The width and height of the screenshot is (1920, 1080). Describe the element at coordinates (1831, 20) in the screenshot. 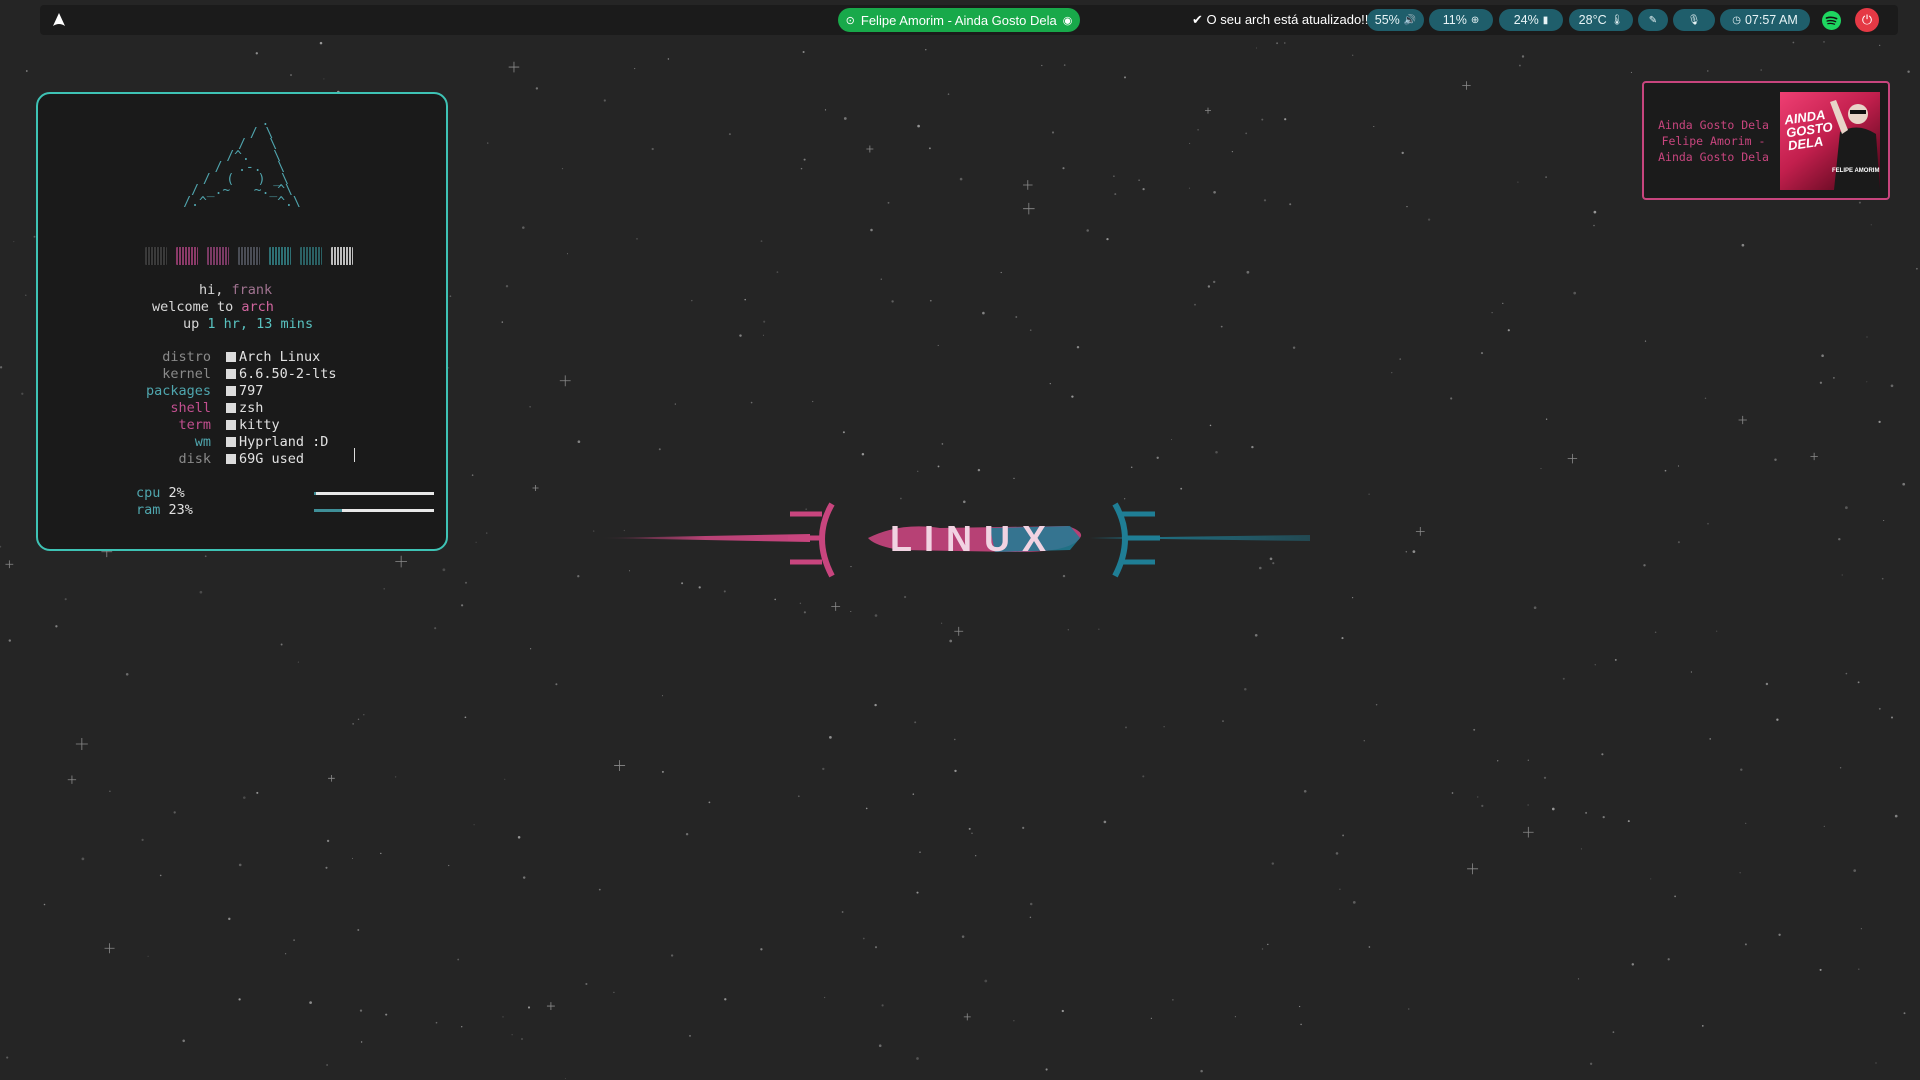

I see `spotify-button` at that location.